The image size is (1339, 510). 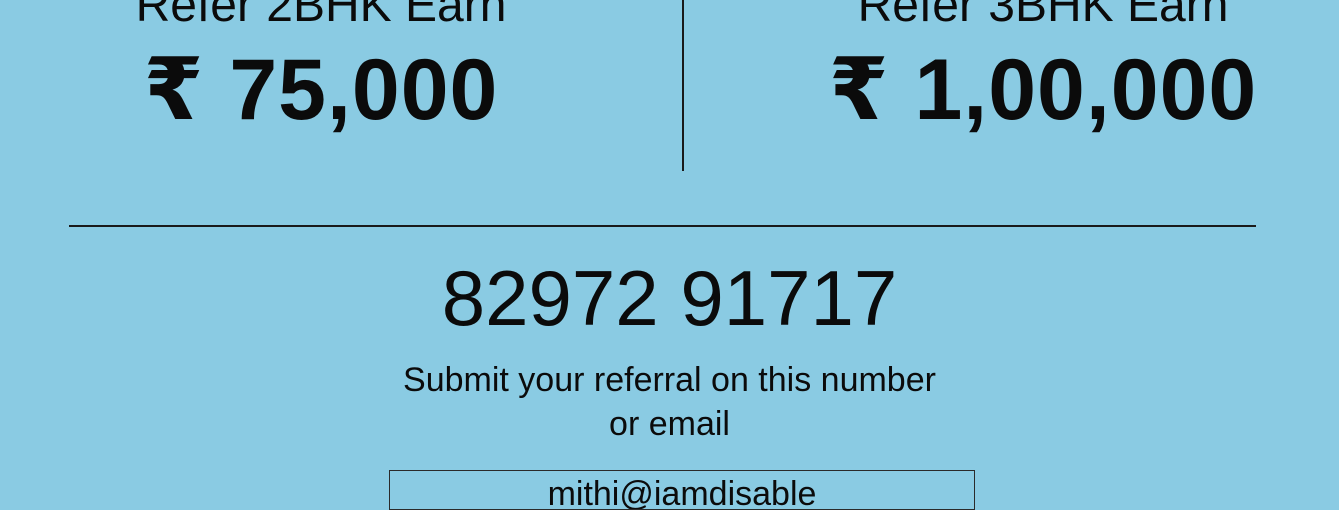 What do you see at coordinates (321, 90) in the screenshot?
I see `offer-2bhk-amount: ₹ 75,000` at bounding box center [321, 90].